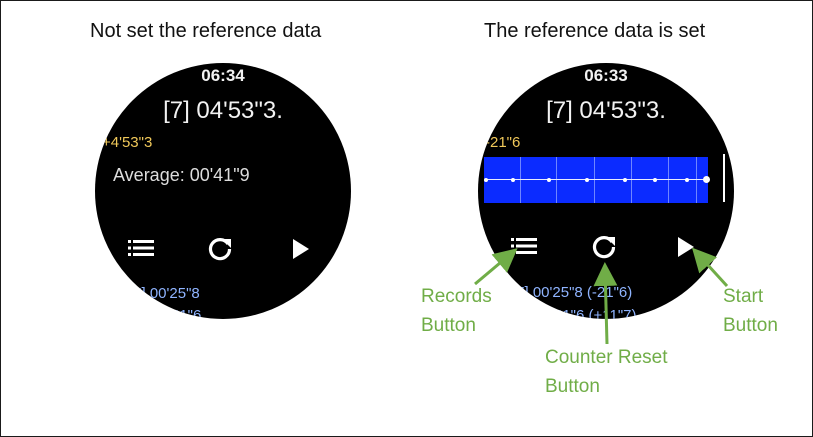  I want to click on start-button-arrow, so click(710, 267).